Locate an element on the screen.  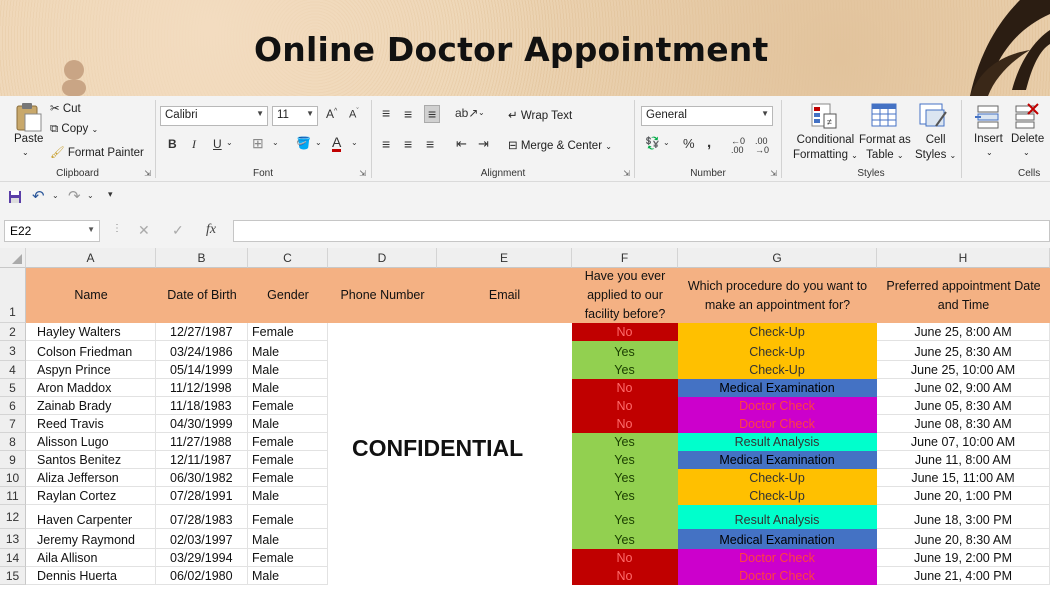
cell-preferred: June 25, 8:30 AM is located at coordinates (963, 351).